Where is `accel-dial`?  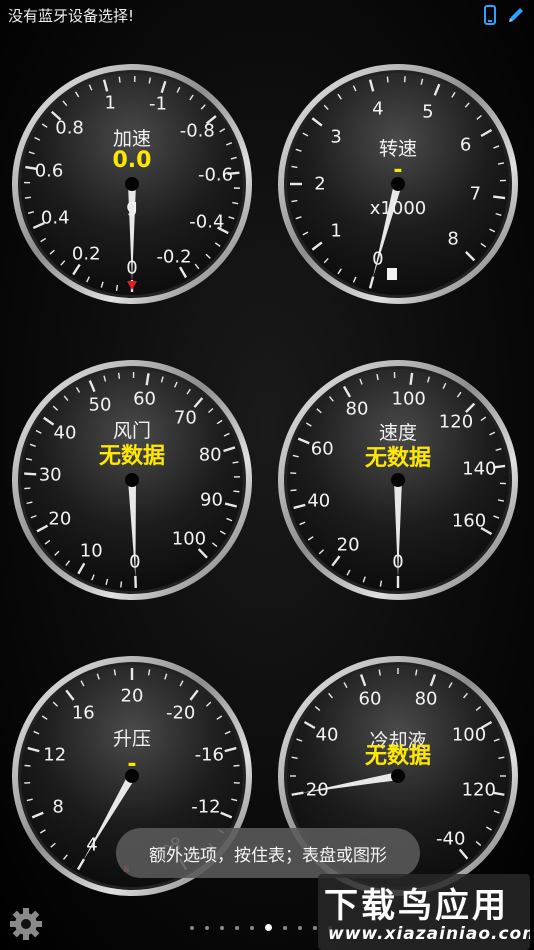
accel-dial is located at coordinates (132, 184).